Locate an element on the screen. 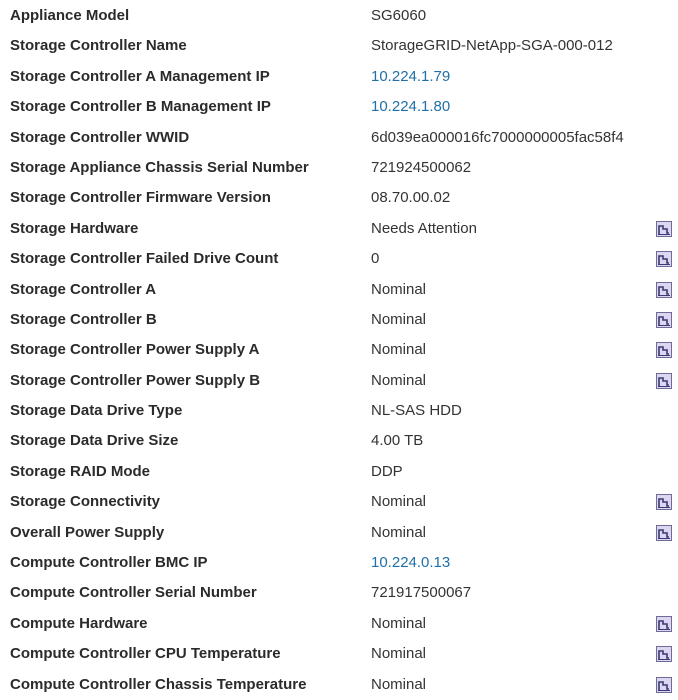 The image size is (678, 700). row-value-link: 10.224.0.13 is located at coordinates (410, 563).